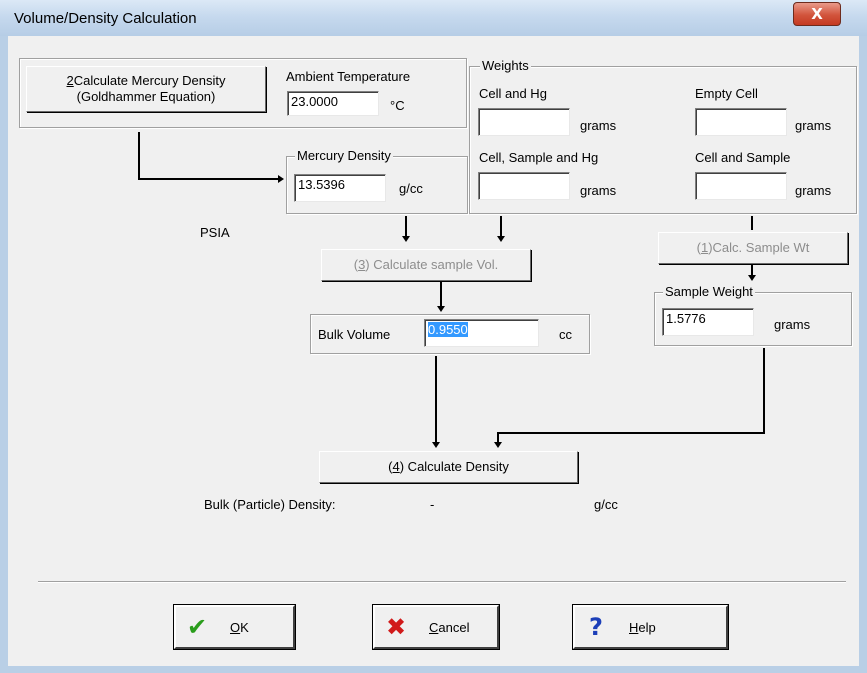 This screenshot has height=673, width=867. What do you see at coordinates (432, 504) in the screenshot?
I see `bulk-density-value: -` at bounding box center [432, 504].